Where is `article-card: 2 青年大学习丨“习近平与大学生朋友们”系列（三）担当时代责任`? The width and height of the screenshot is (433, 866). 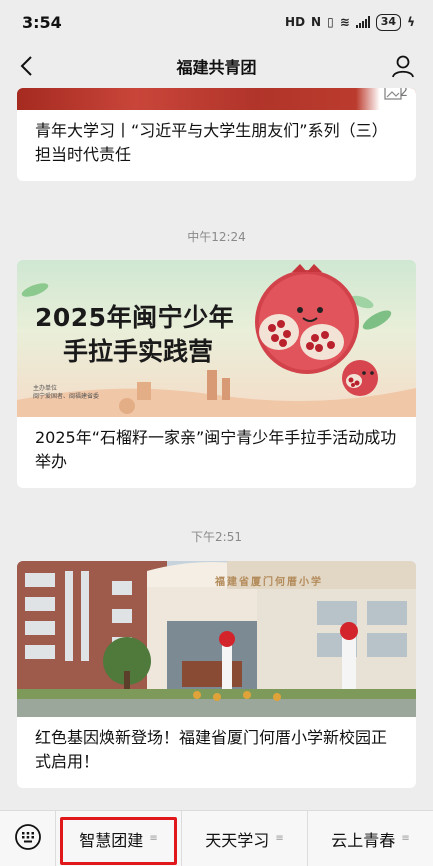
article-card: 2 青年大学习丨“习近平与大学生朋友们”系列（三）担当时代责任 is located at coordinates (216, 134).